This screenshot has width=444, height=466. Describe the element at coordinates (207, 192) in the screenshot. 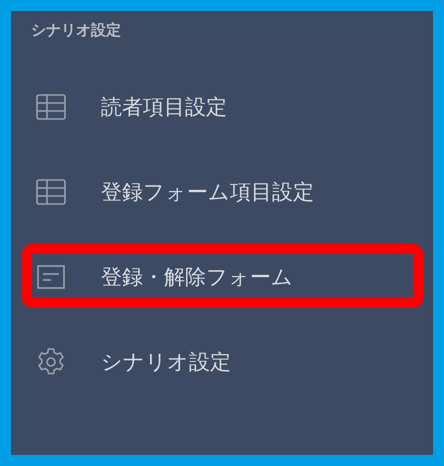

I see `menu-item-label: 登録フォーム項目設定` at that location.